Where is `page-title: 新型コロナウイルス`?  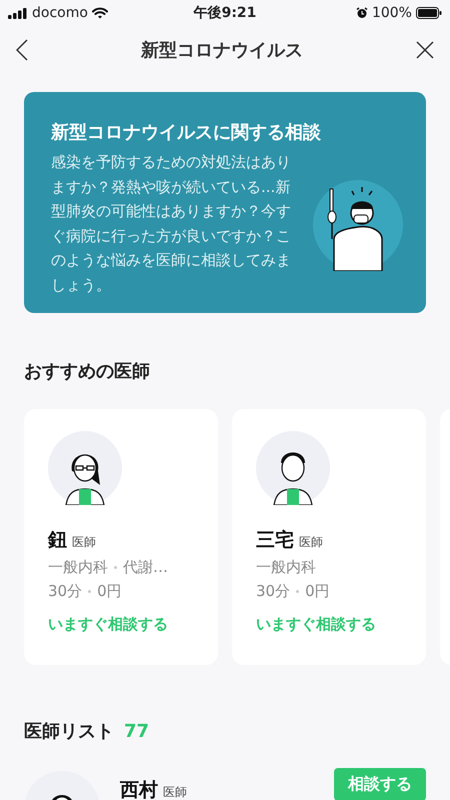
page-title: 新型コロナウイルス is located at coordinates (222, 50).